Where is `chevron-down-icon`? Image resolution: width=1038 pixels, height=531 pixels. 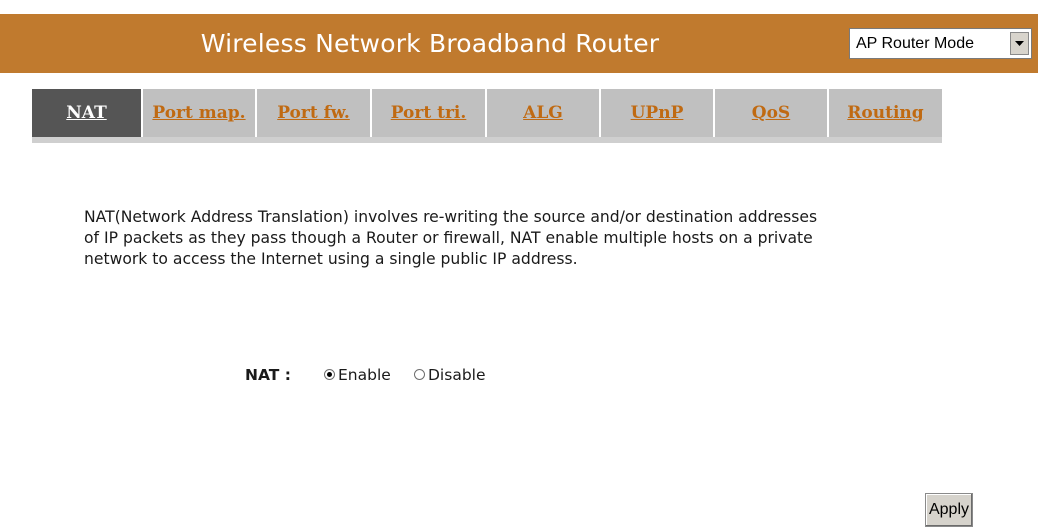
chevron-down-icon is located at coordinates (1019, 43).